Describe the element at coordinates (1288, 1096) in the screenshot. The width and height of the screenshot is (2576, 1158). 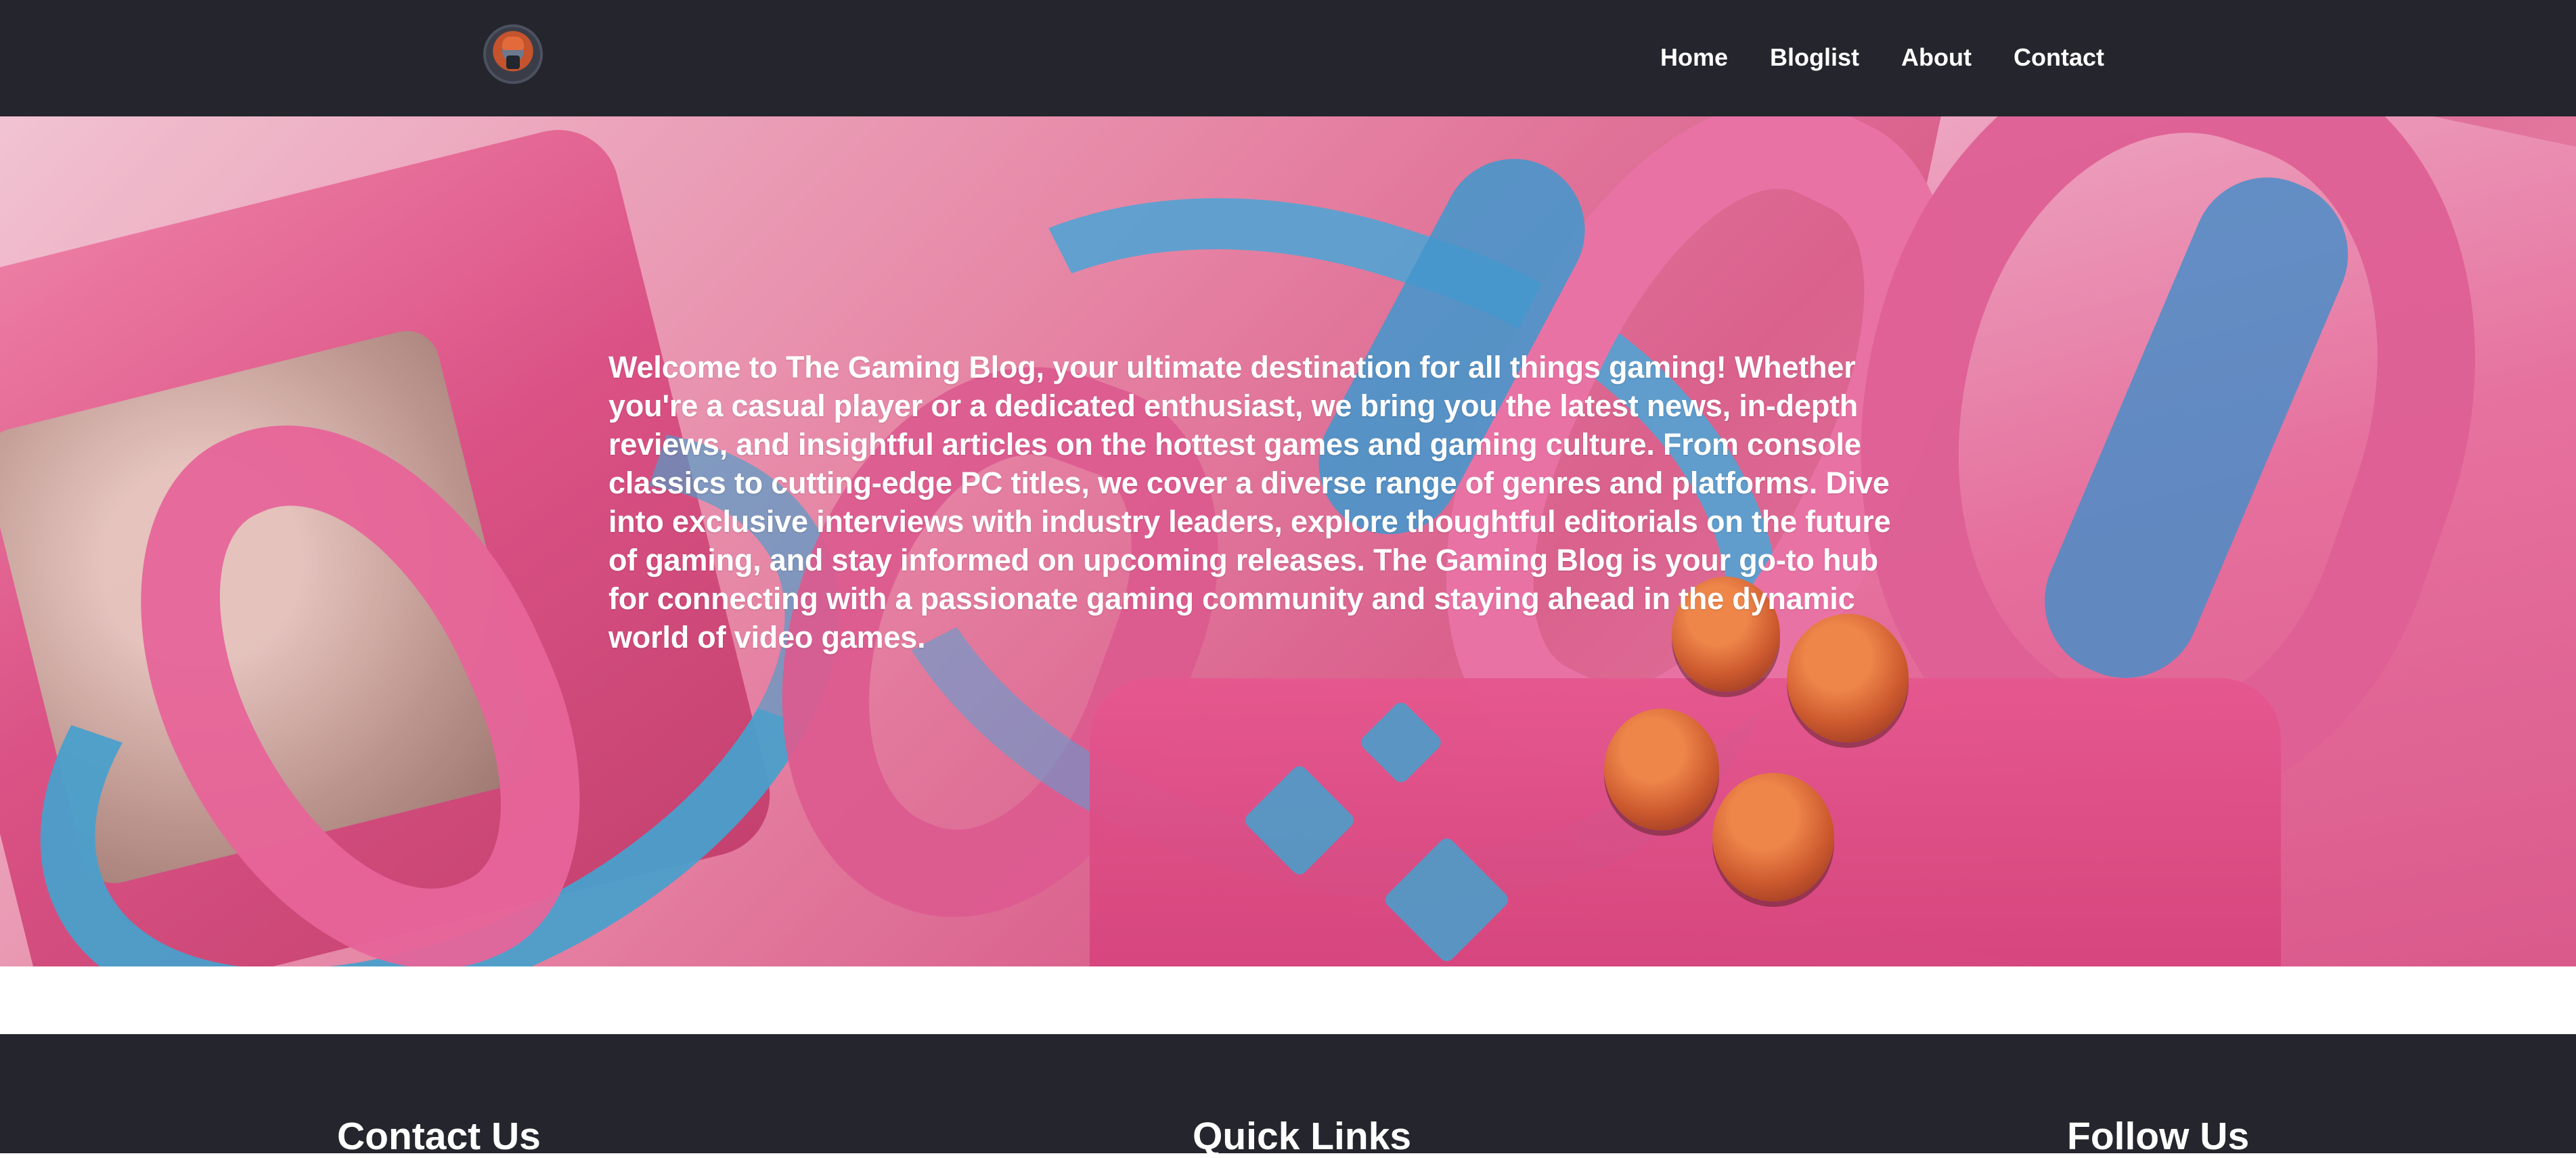
I see `site-footer: Contact Us Quick Links Follow Us` at that location.